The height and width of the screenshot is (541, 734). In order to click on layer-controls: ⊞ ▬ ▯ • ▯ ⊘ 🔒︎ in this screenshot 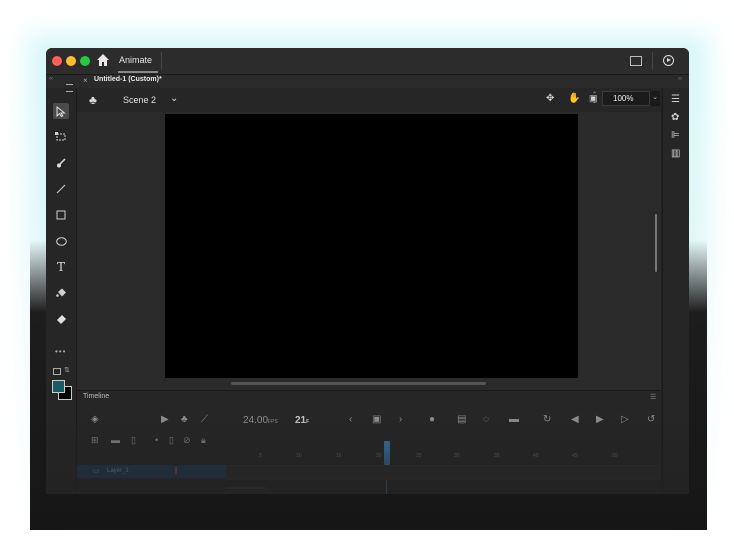, I will do `click(369, 443)`.